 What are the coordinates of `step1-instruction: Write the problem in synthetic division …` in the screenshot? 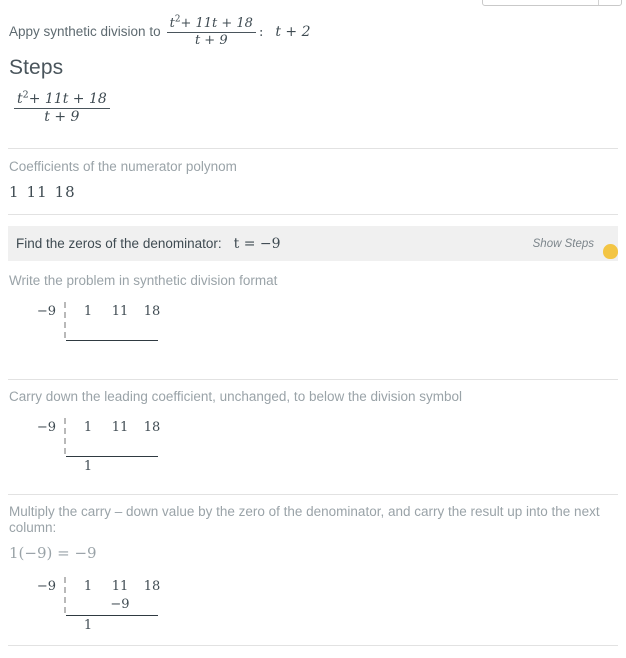 It's located at (143, 280).